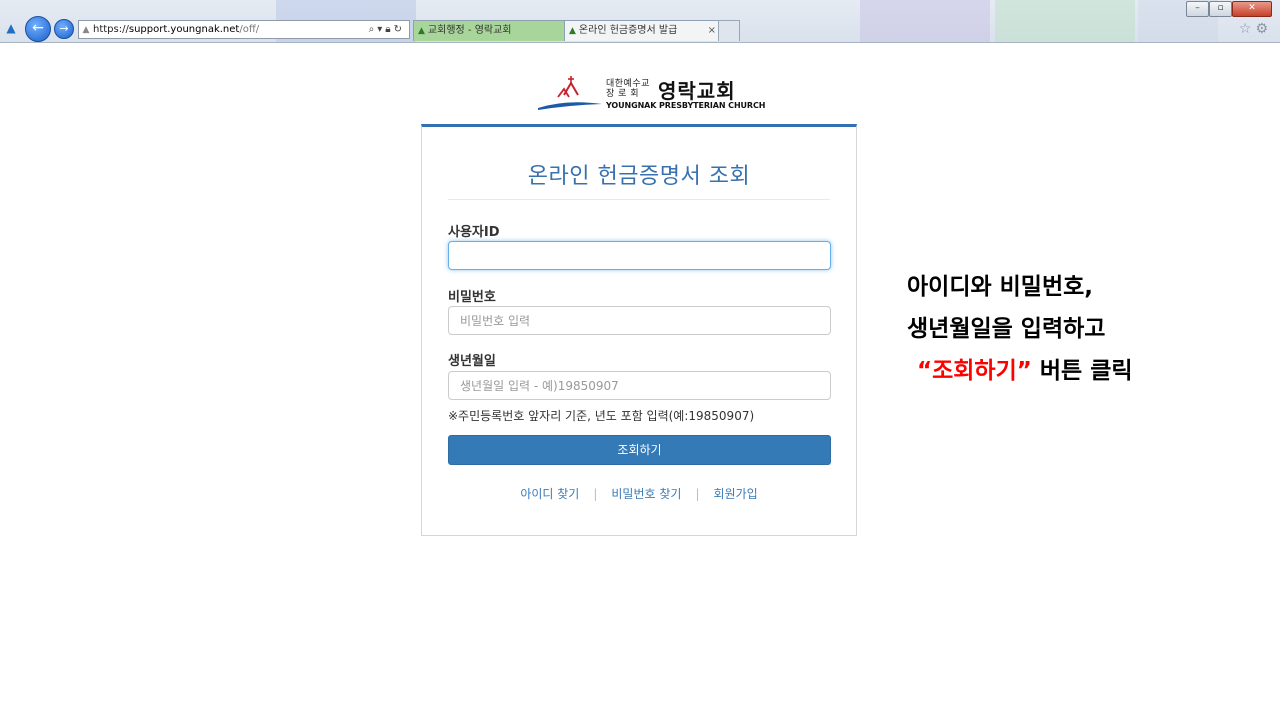 Image resolution: width=1280 pixels, height=720 pixels. Describe the element at coordinates (628, 89) in the screenshot. I see `denomination-label: 대한예수교 장 로 회` at that location.